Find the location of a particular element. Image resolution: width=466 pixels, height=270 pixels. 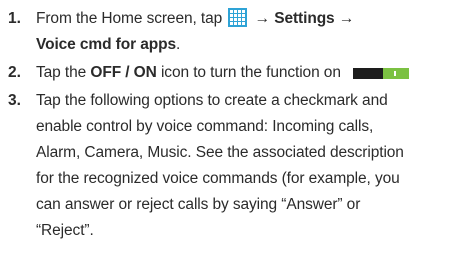

voice-cmd-label: Voice cmd for apps is located at coordinates (106, 44).